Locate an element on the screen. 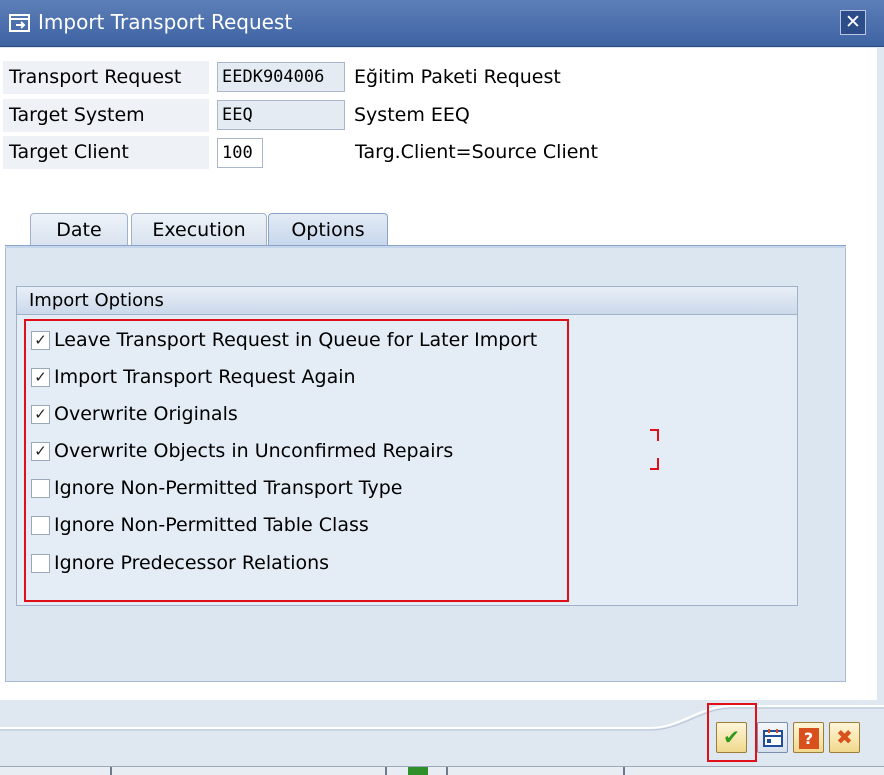  transport-request-field: EEDK904006 is located at coordinates (281, 77).